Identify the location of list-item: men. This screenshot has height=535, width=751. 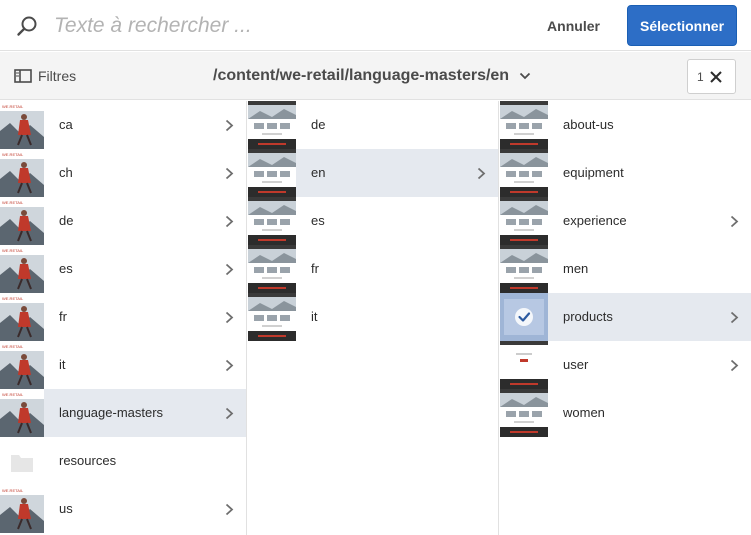
(625, 269).